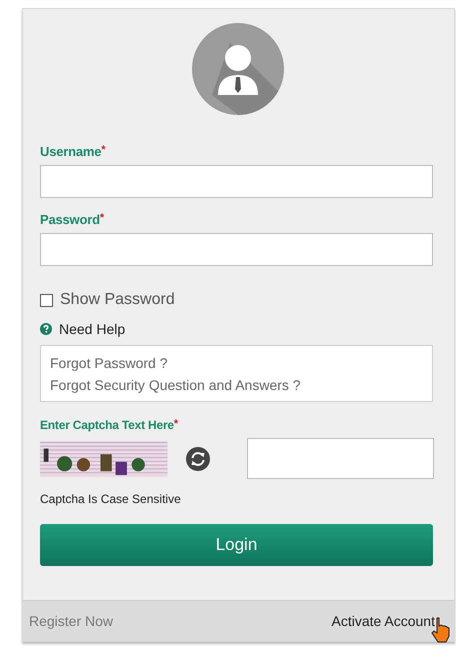  Describe the element at coordinates (236, 545) in the screenshot. I see `login-button: Login` at that location.